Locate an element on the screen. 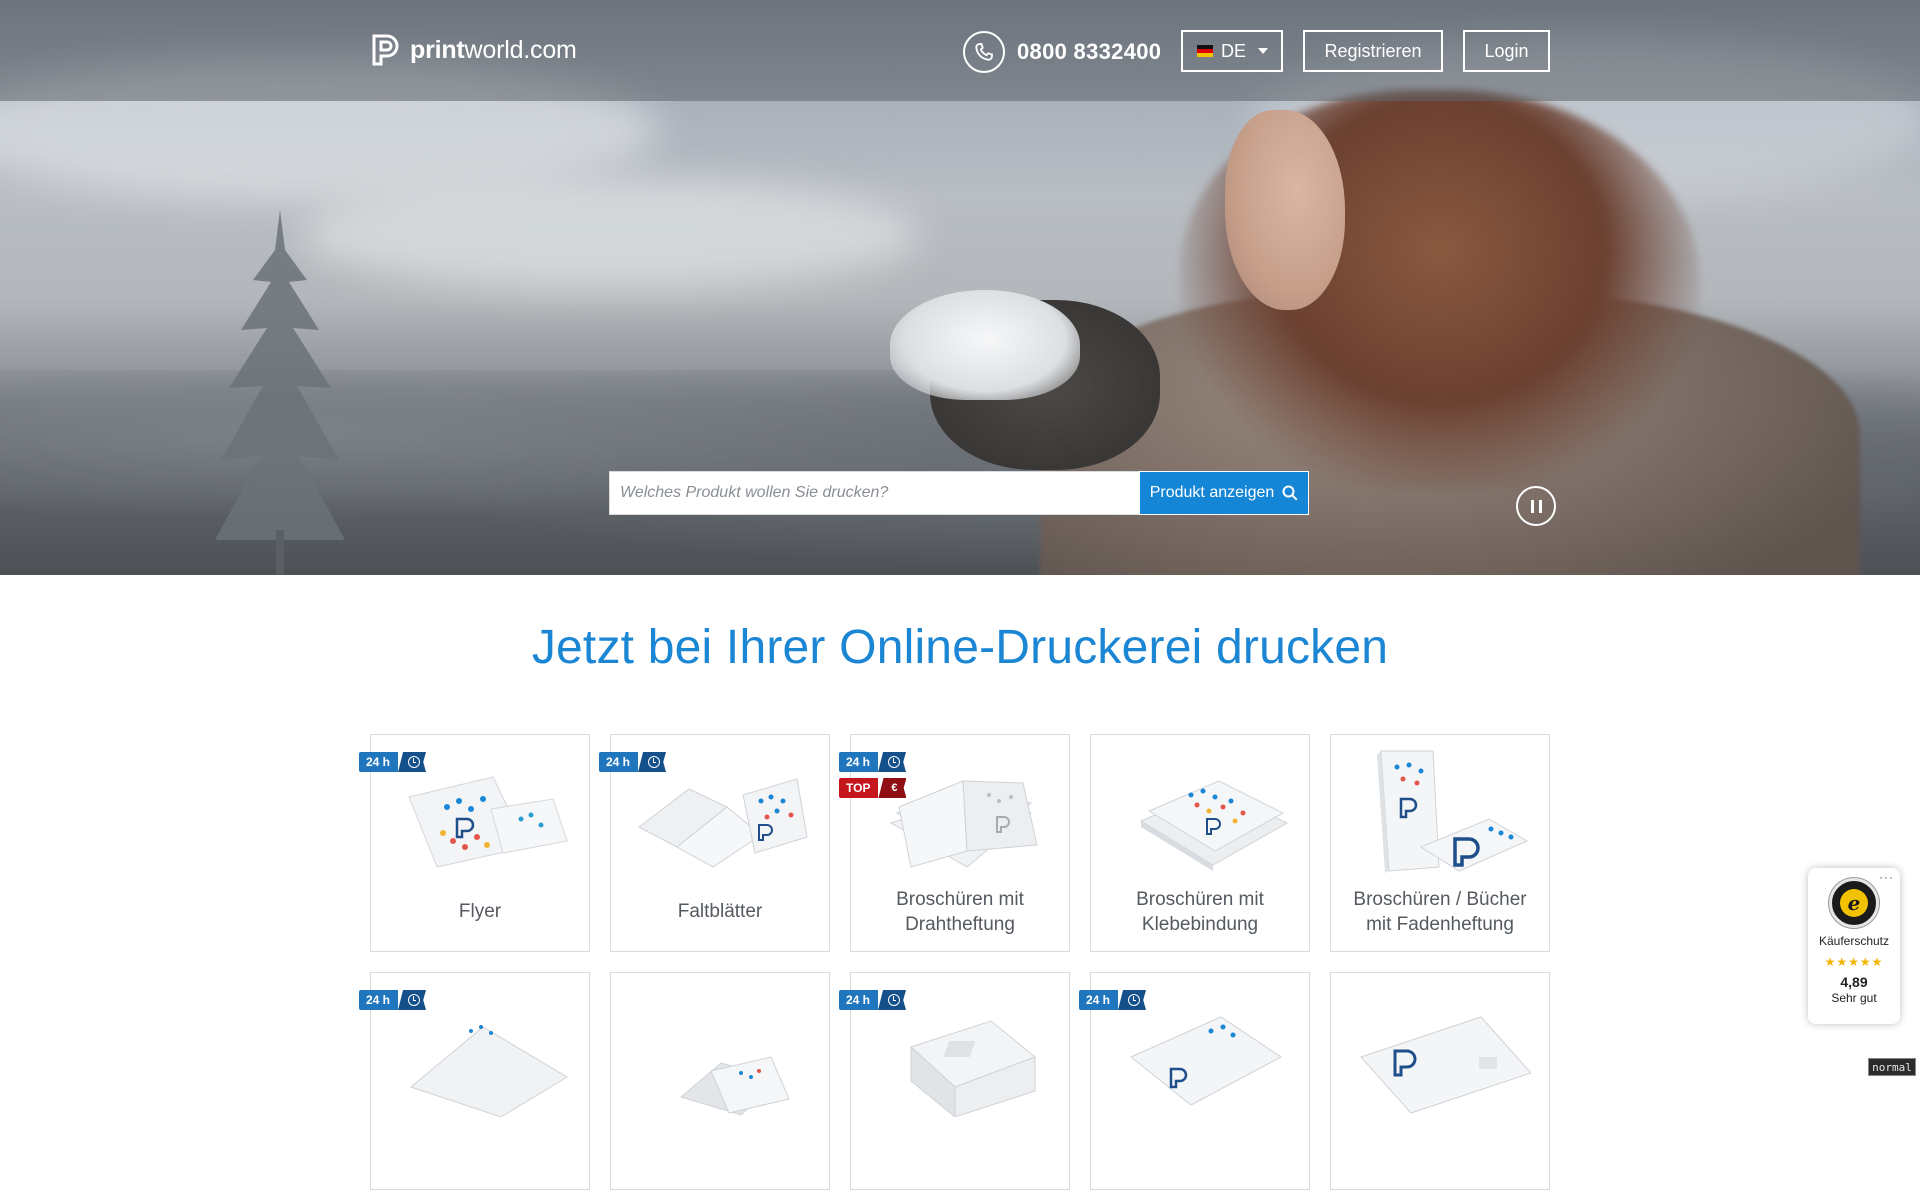 The width and height of the screenshot is (1920, 1190). thread-sewn-book-product-image is located at coordinates (1453, 811).